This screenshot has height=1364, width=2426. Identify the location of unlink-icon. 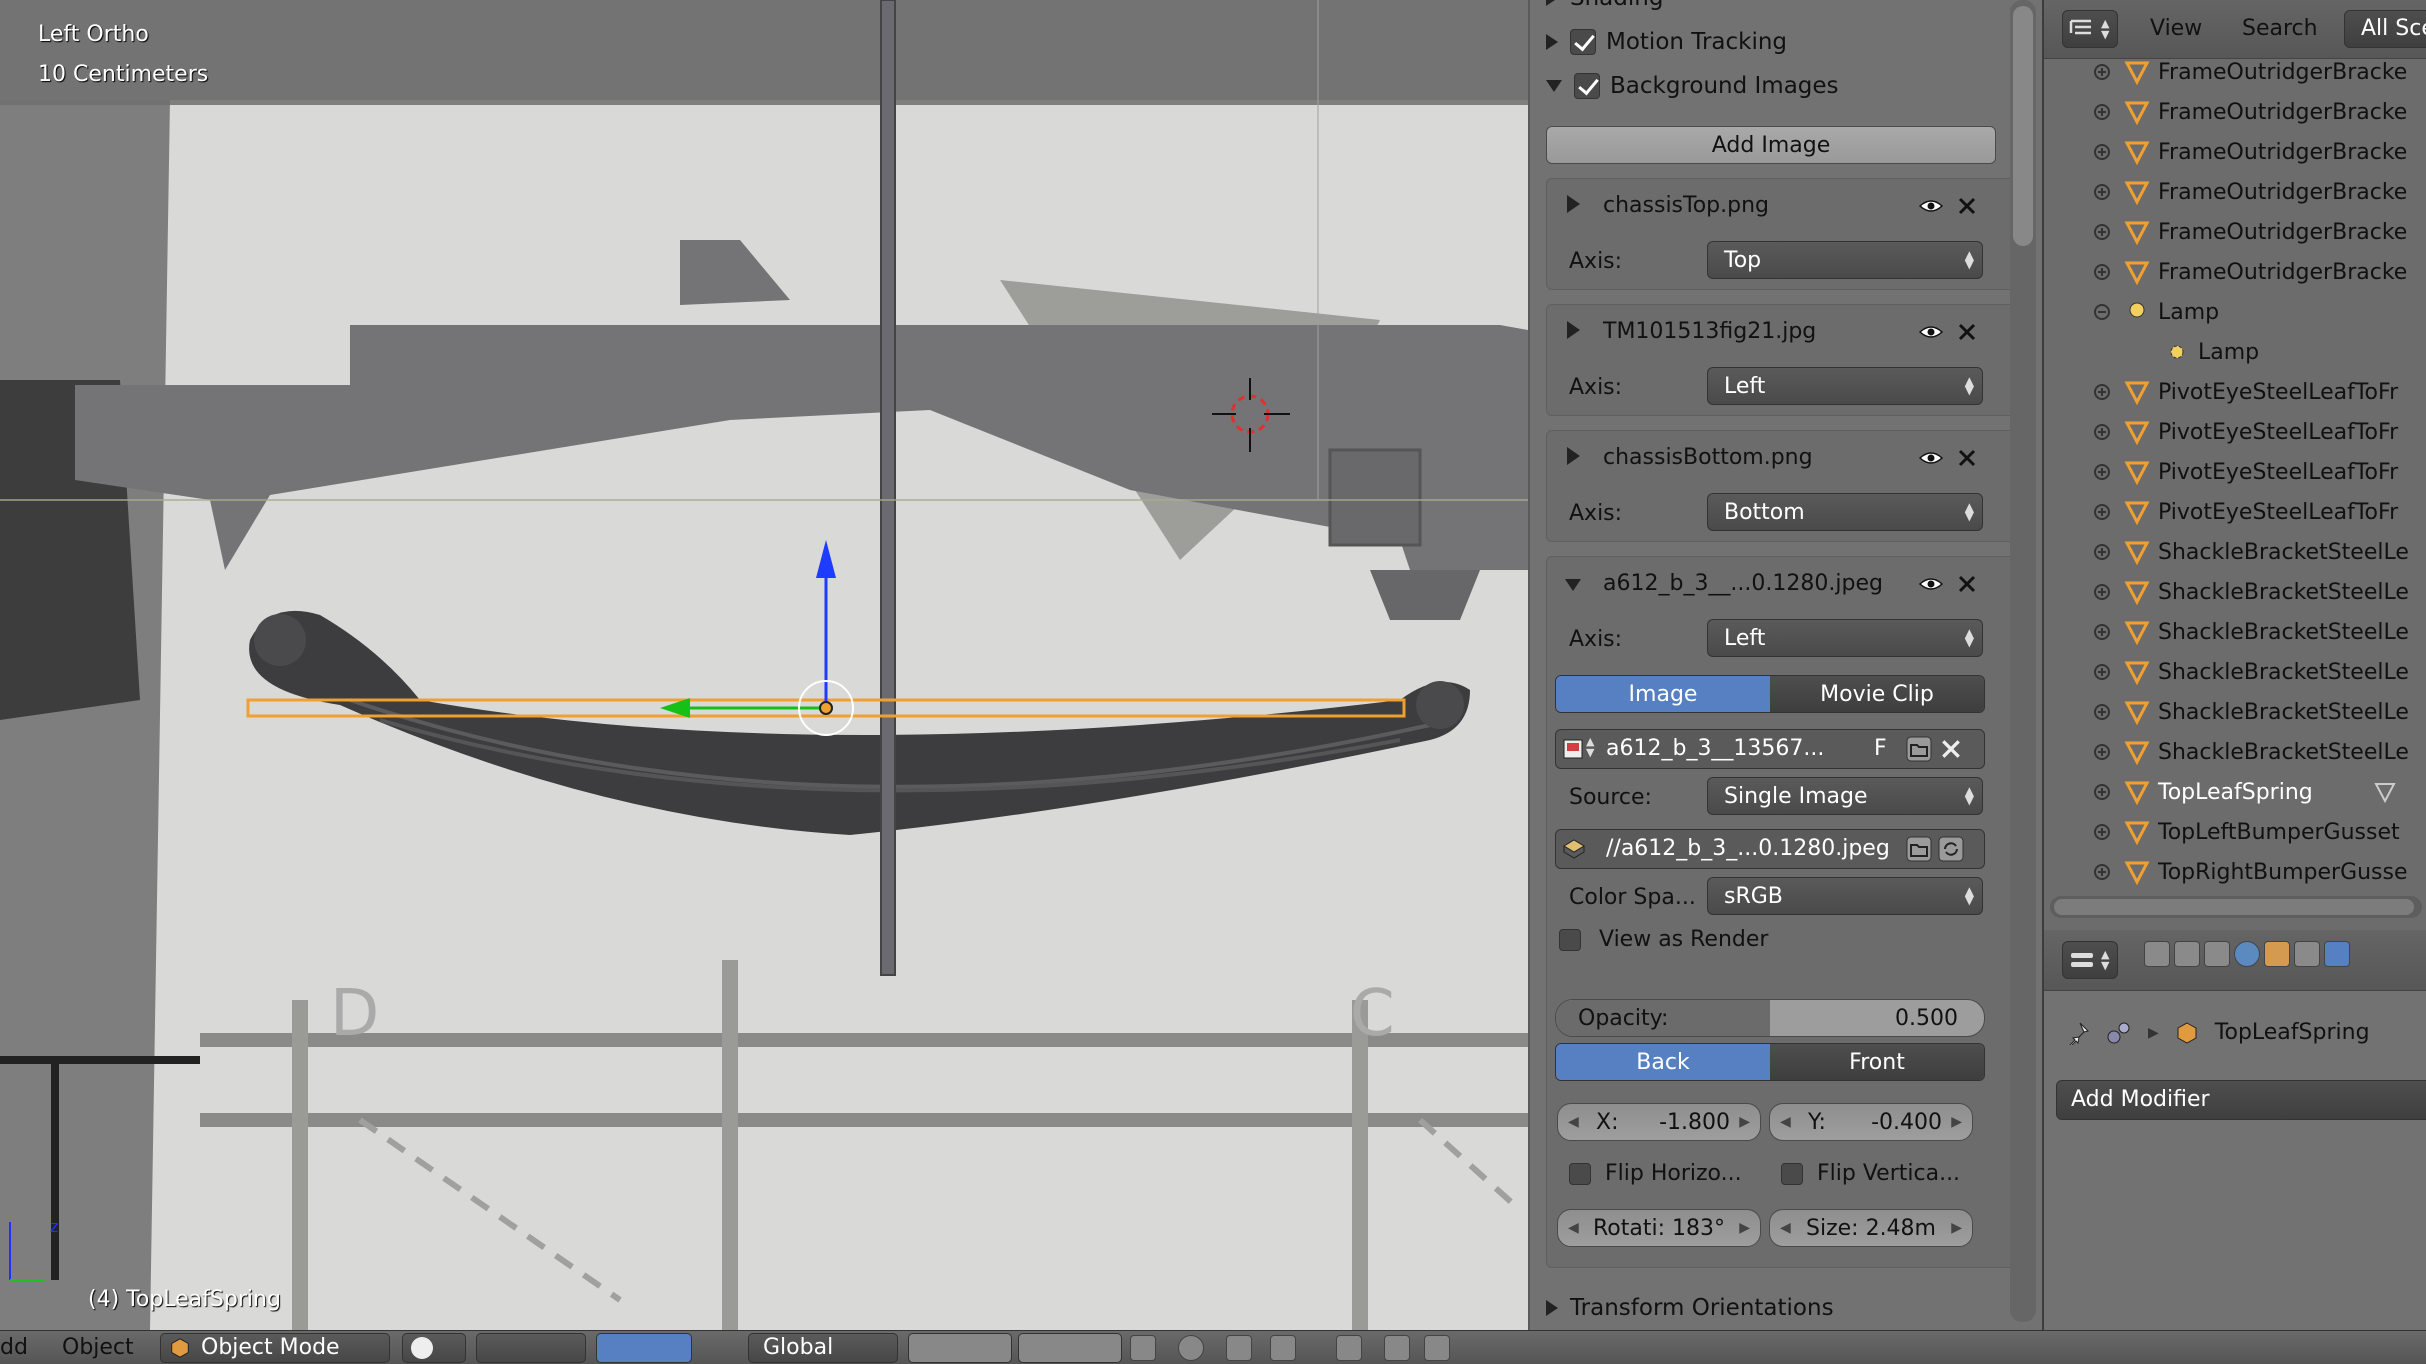
(1951, 749).